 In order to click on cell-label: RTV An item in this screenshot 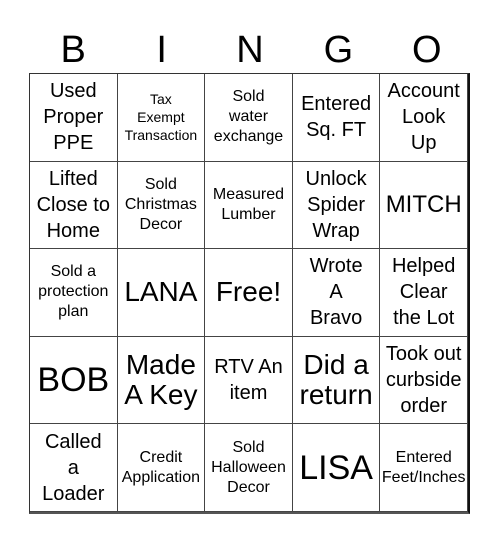, I will do `click(248, 380)`.